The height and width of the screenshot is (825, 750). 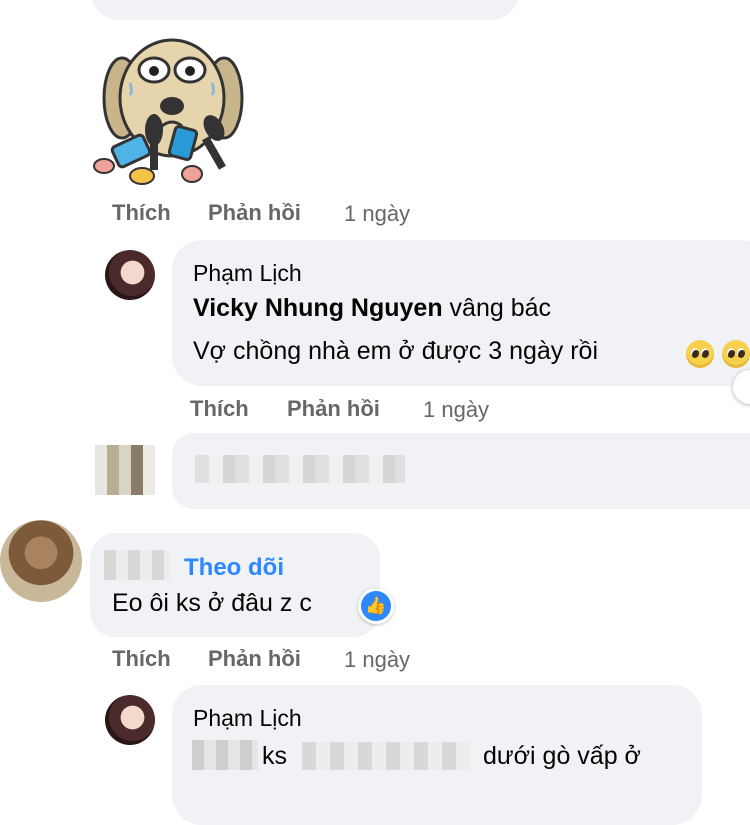 What do you see at coordinates (376, 606) in the screenshot?
I see `like-icon: 👍` at bounding box center [376, 606].